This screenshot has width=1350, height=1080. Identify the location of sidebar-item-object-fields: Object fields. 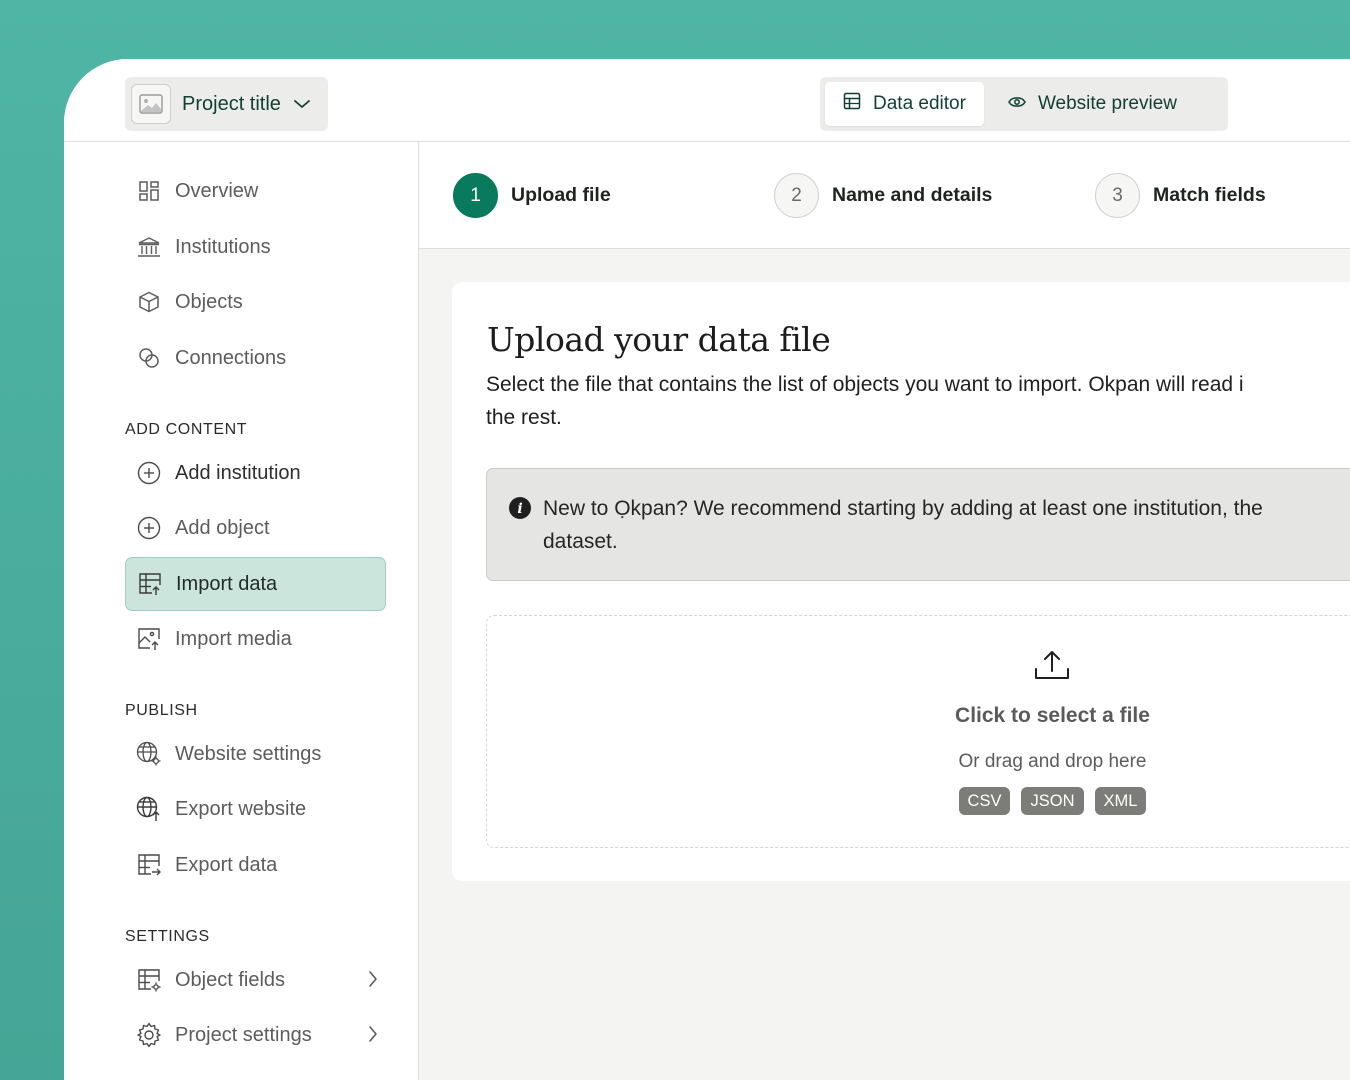
(255, 980).